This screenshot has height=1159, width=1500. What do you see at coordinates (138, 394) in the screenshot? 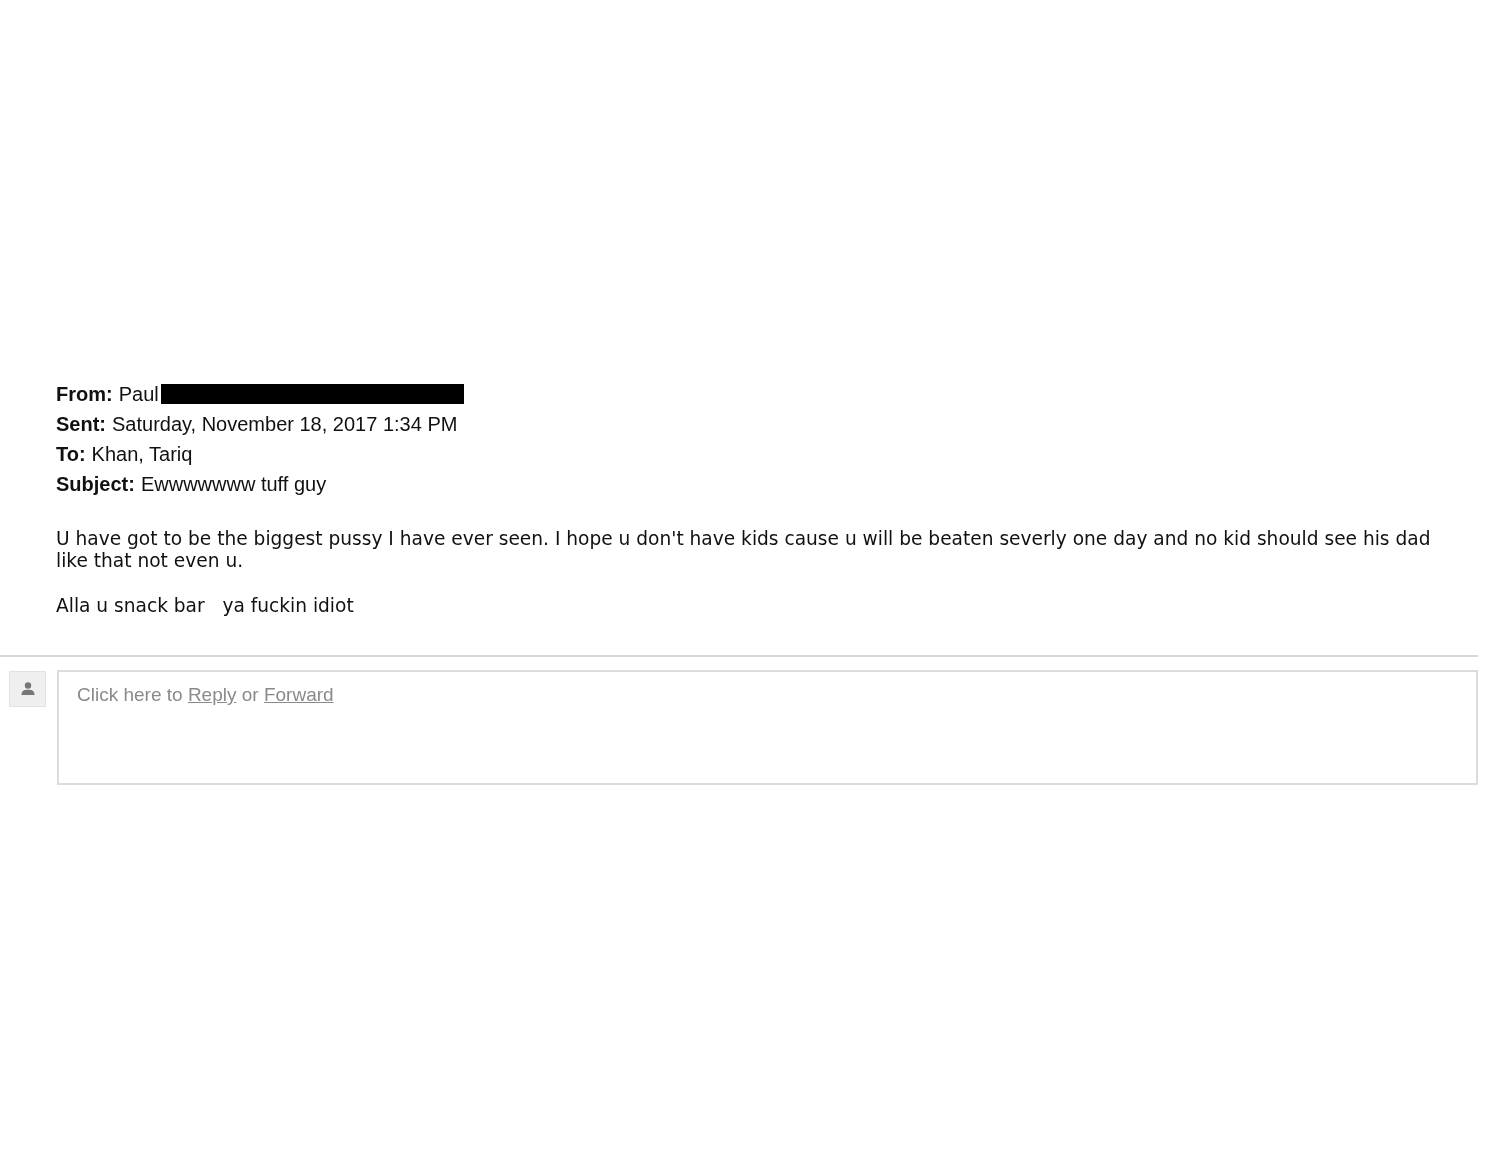
I see `header-value: Paul` at bounding box center [138, 394].